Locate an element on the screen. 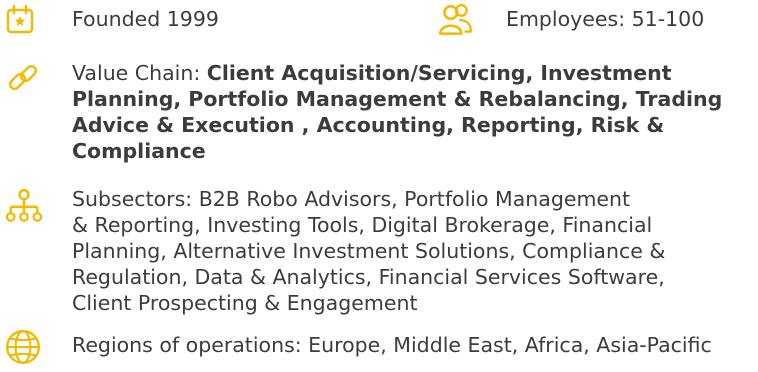 The height and width of the screenshot is (372, 758). value-chain-line-1: Client Acquisition/Servicing, Investment is located at coordinates (439, 73).